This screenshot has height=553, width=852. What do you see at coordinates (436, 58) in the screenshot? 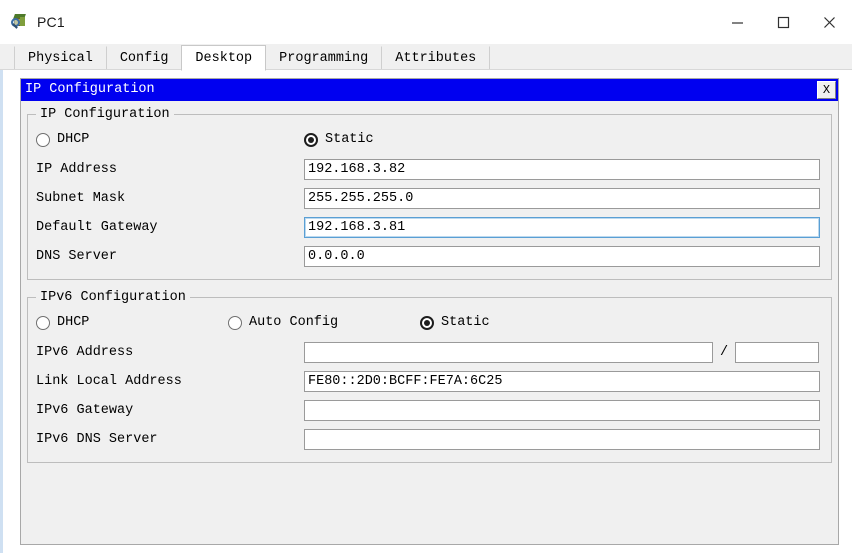
I see `tab-attributes: Attributes` at bounding box center [436, 58].